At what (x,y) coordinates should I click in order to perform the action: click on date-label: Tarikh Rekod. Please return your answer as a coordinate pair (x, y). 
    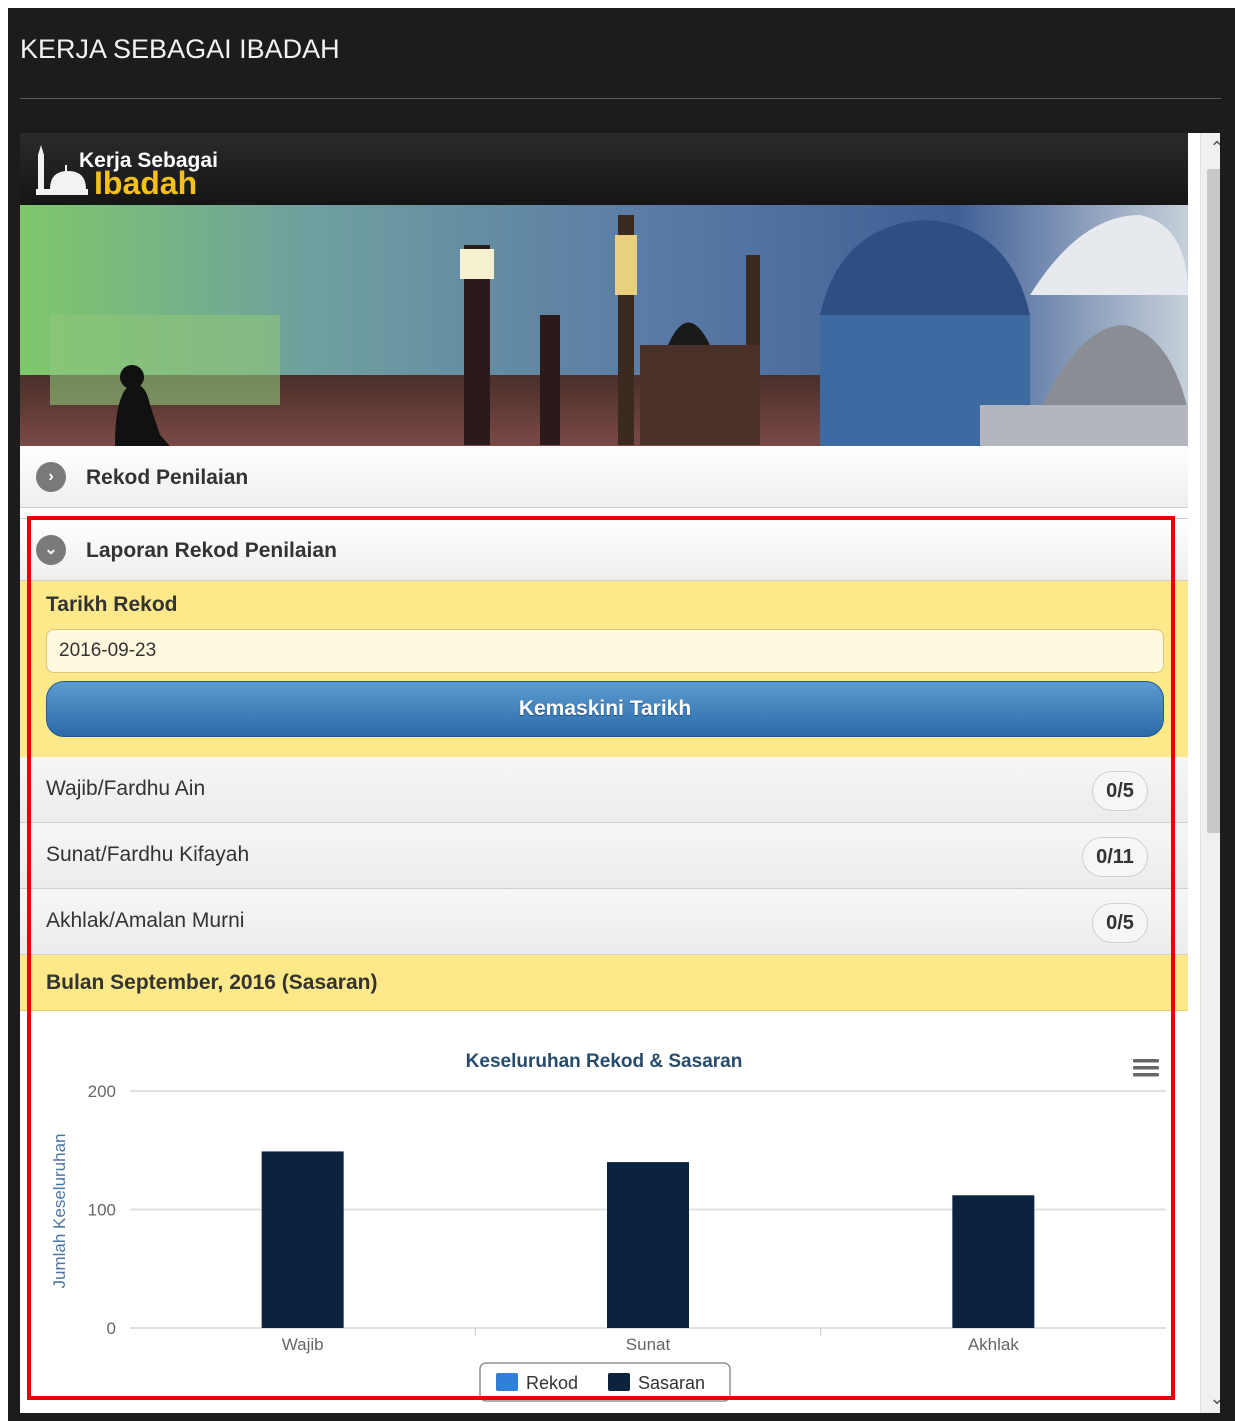
    Looking at the image, I should click on (112, 604).